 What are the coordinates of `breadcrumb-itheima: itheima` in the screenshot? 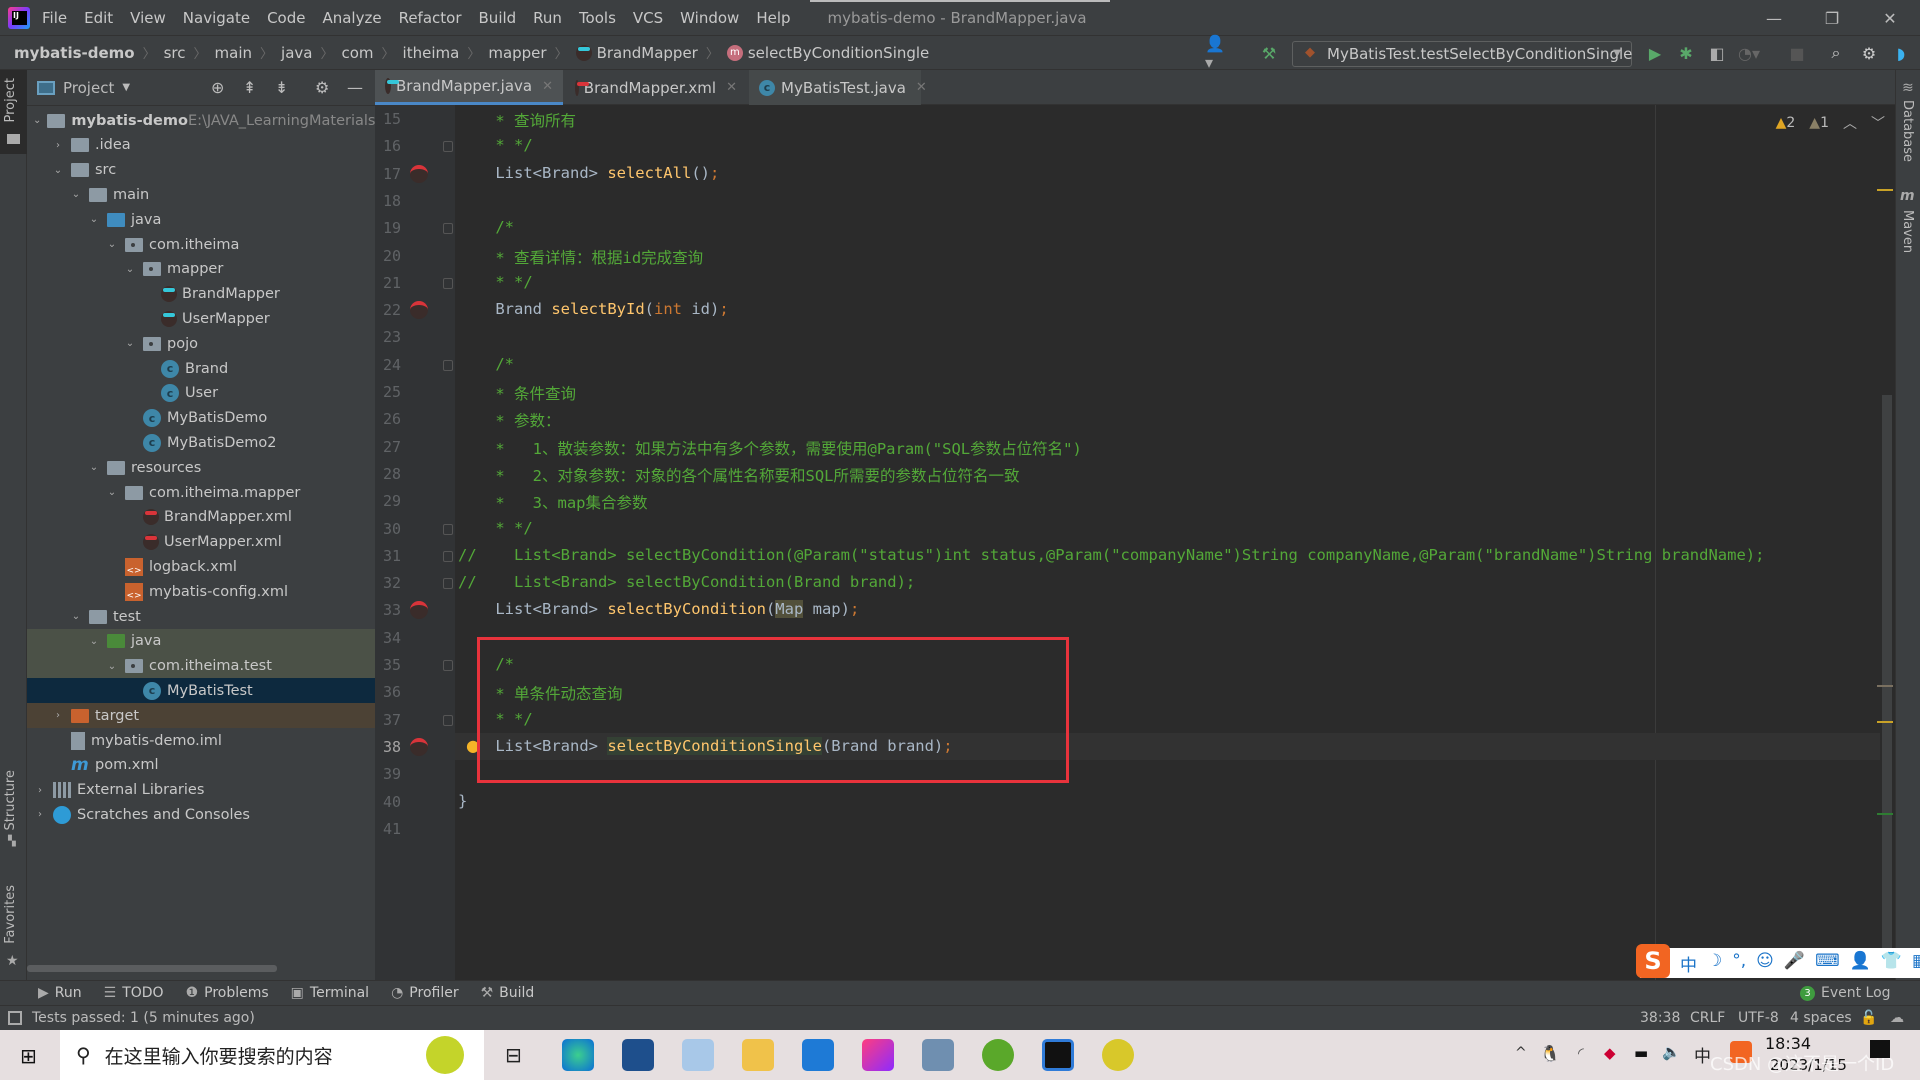 It's located at (431, 53).